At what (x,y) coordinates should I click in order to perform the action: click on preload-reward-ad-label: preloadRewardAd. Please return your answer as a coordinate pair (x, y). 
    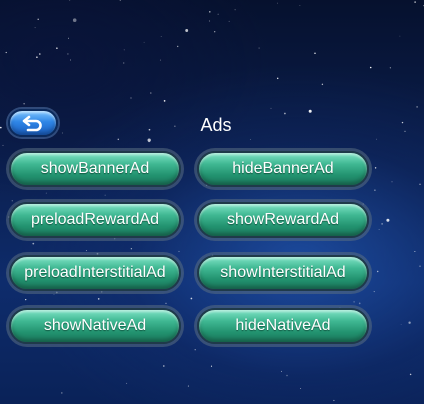
    Looking at the image, I should click on (95, 219).